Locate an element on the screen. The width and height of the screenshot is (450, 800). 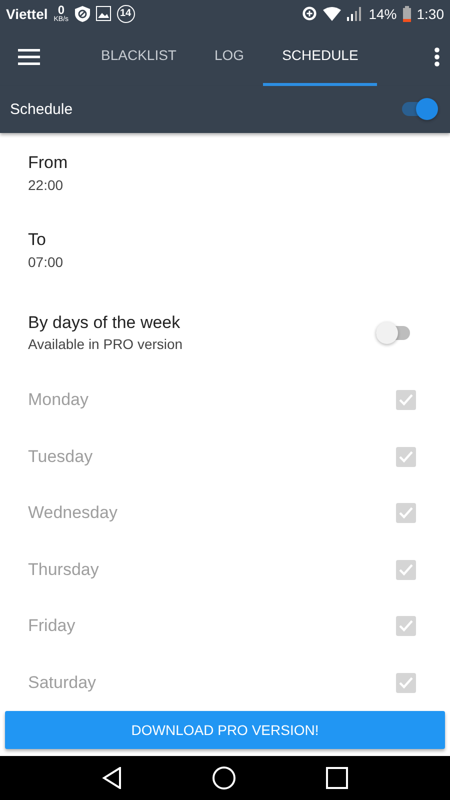
day-label: Tuesday is located at coordinates (60, 456).